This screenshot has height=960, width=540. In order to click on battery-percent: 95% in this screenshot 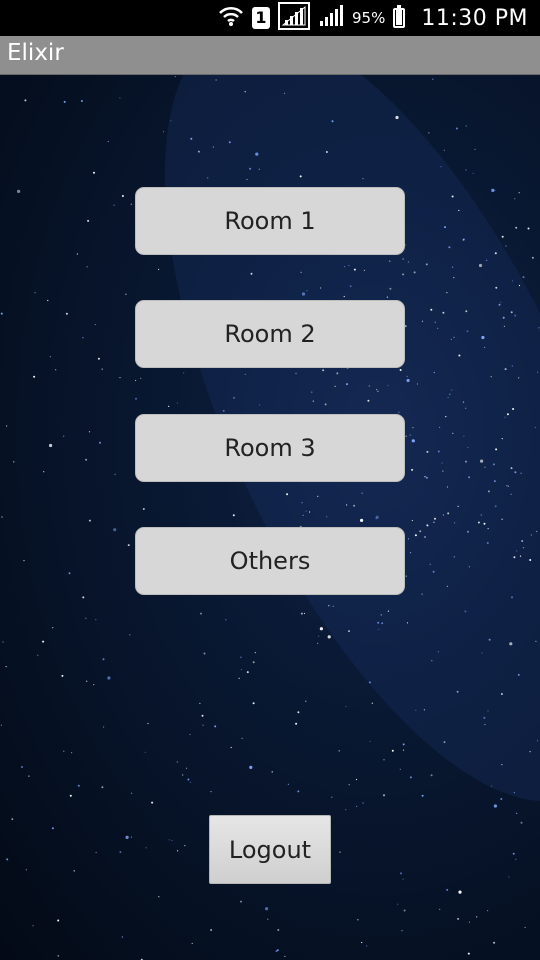, I will do `click(369, 18)`.